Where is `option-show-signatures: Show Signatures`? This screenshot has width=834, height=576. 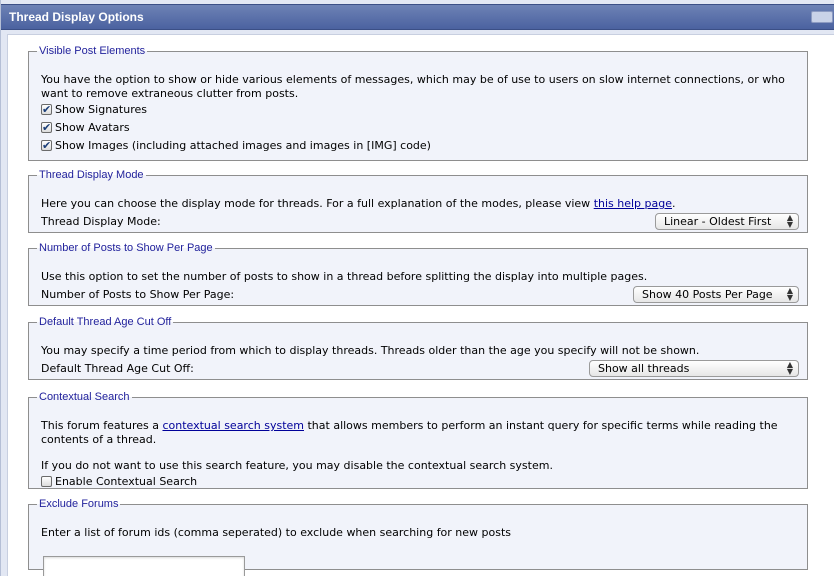
option-show-signatures: Show Signatures is located at coordinates (420, 110).